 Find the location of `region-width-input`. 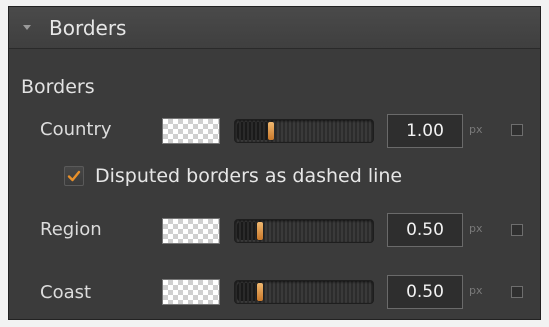

region-width-input is located at coordinates (425, 230).